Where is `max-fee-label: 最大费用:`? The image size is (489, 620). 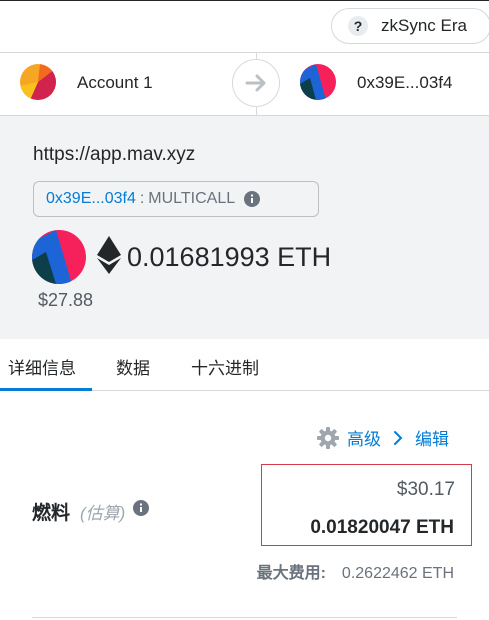 max-fee-label: 最大费用: is located at coordinates (291, 573).